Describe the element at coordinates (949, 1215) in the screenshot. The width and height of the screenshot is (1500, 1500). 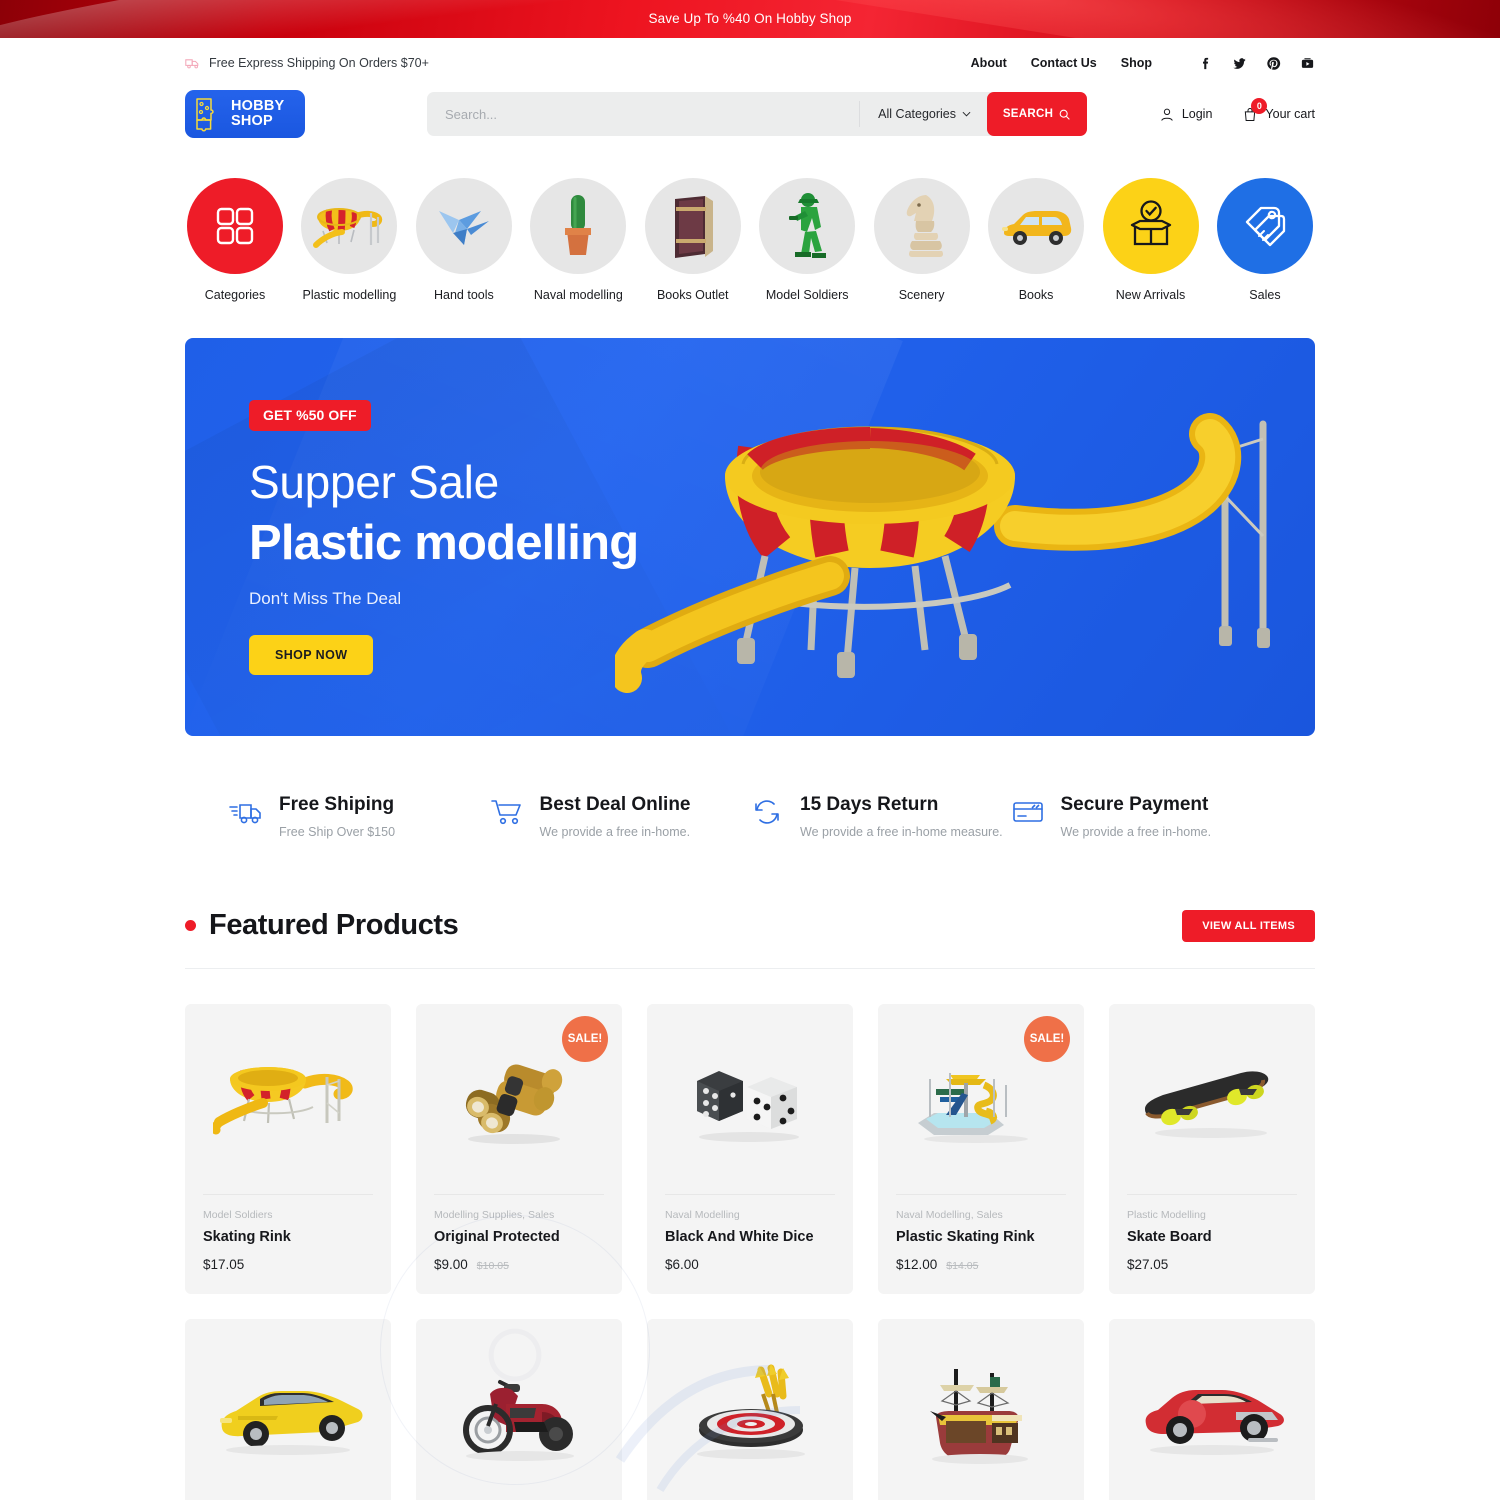
I see `product-category: Naval Modelling, Sales` at that location.